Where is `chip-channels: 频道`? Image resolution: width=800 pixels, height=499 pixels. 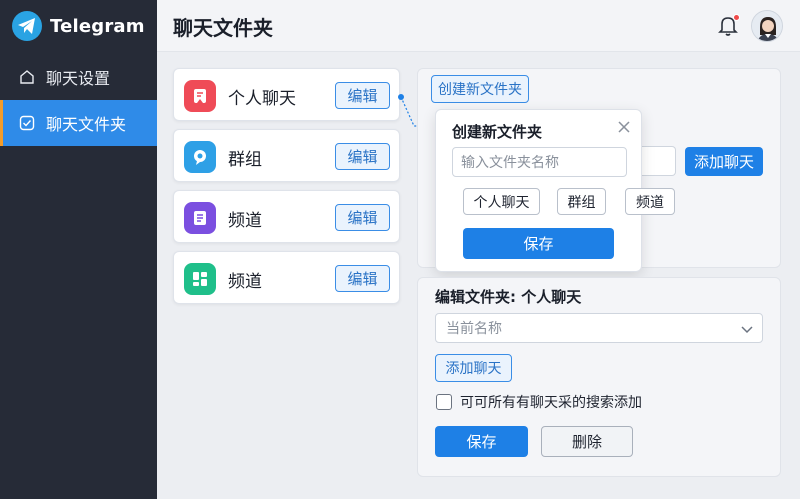
chip-channels: 频道 is located at coordinates (650, 201).